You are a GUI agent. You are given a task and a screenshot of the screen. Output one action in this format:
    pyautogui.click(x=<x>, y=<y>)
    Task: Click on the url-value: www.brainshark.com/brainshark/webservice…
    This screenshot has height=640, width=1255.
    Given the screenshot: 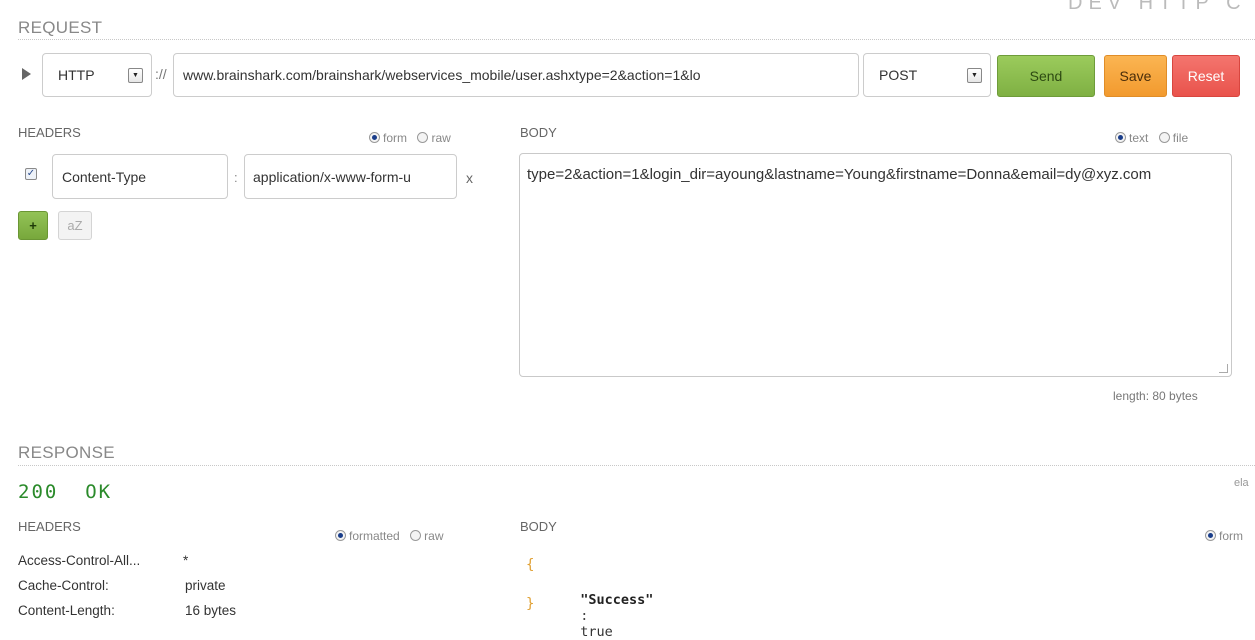 What is the action you would take?
    pyautogui.click(x=442, y=75)
    